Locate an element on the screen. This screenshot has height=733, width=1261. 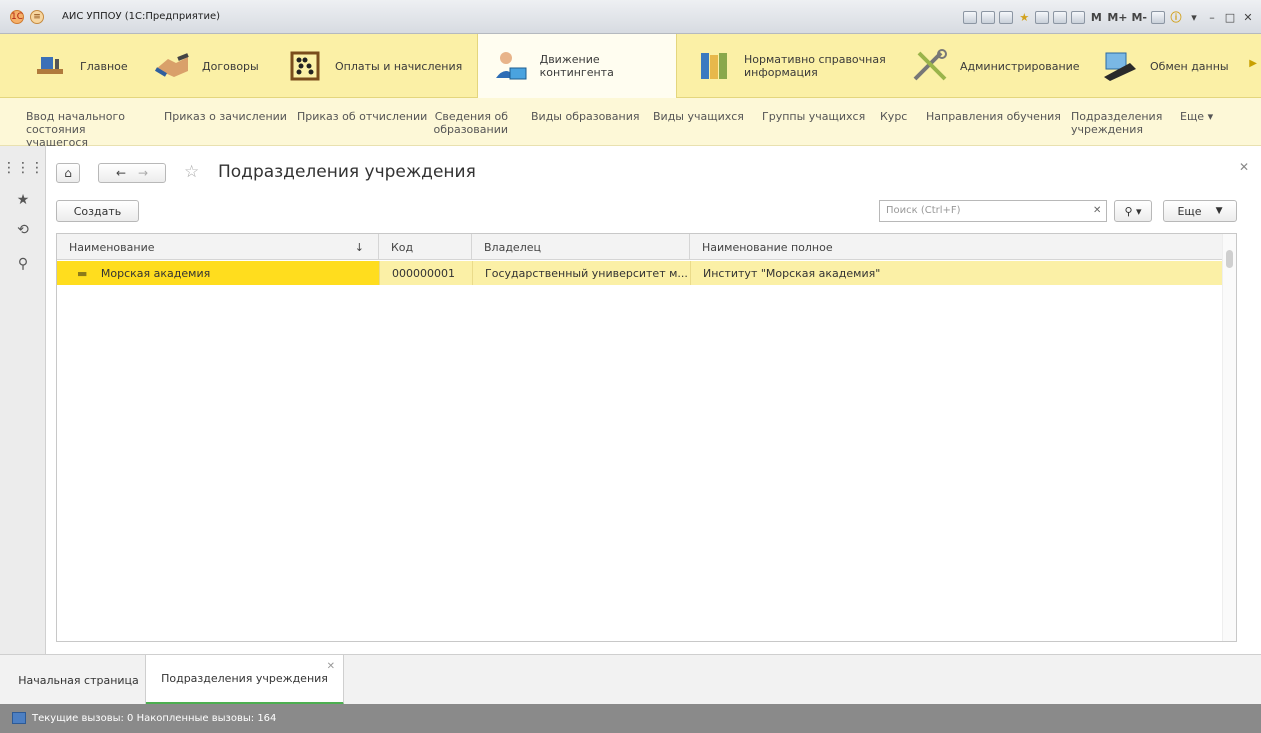
section-reference-info: Нормативно справочная информация is located at coordinates (794, 66).